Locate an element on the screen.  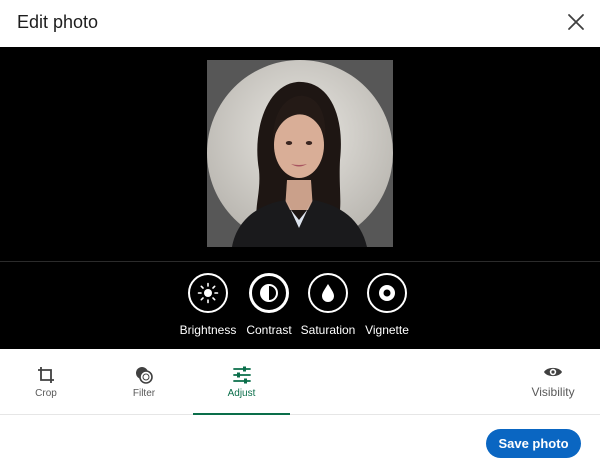
tab-crop: Crop is located at coordinates (46, 382).